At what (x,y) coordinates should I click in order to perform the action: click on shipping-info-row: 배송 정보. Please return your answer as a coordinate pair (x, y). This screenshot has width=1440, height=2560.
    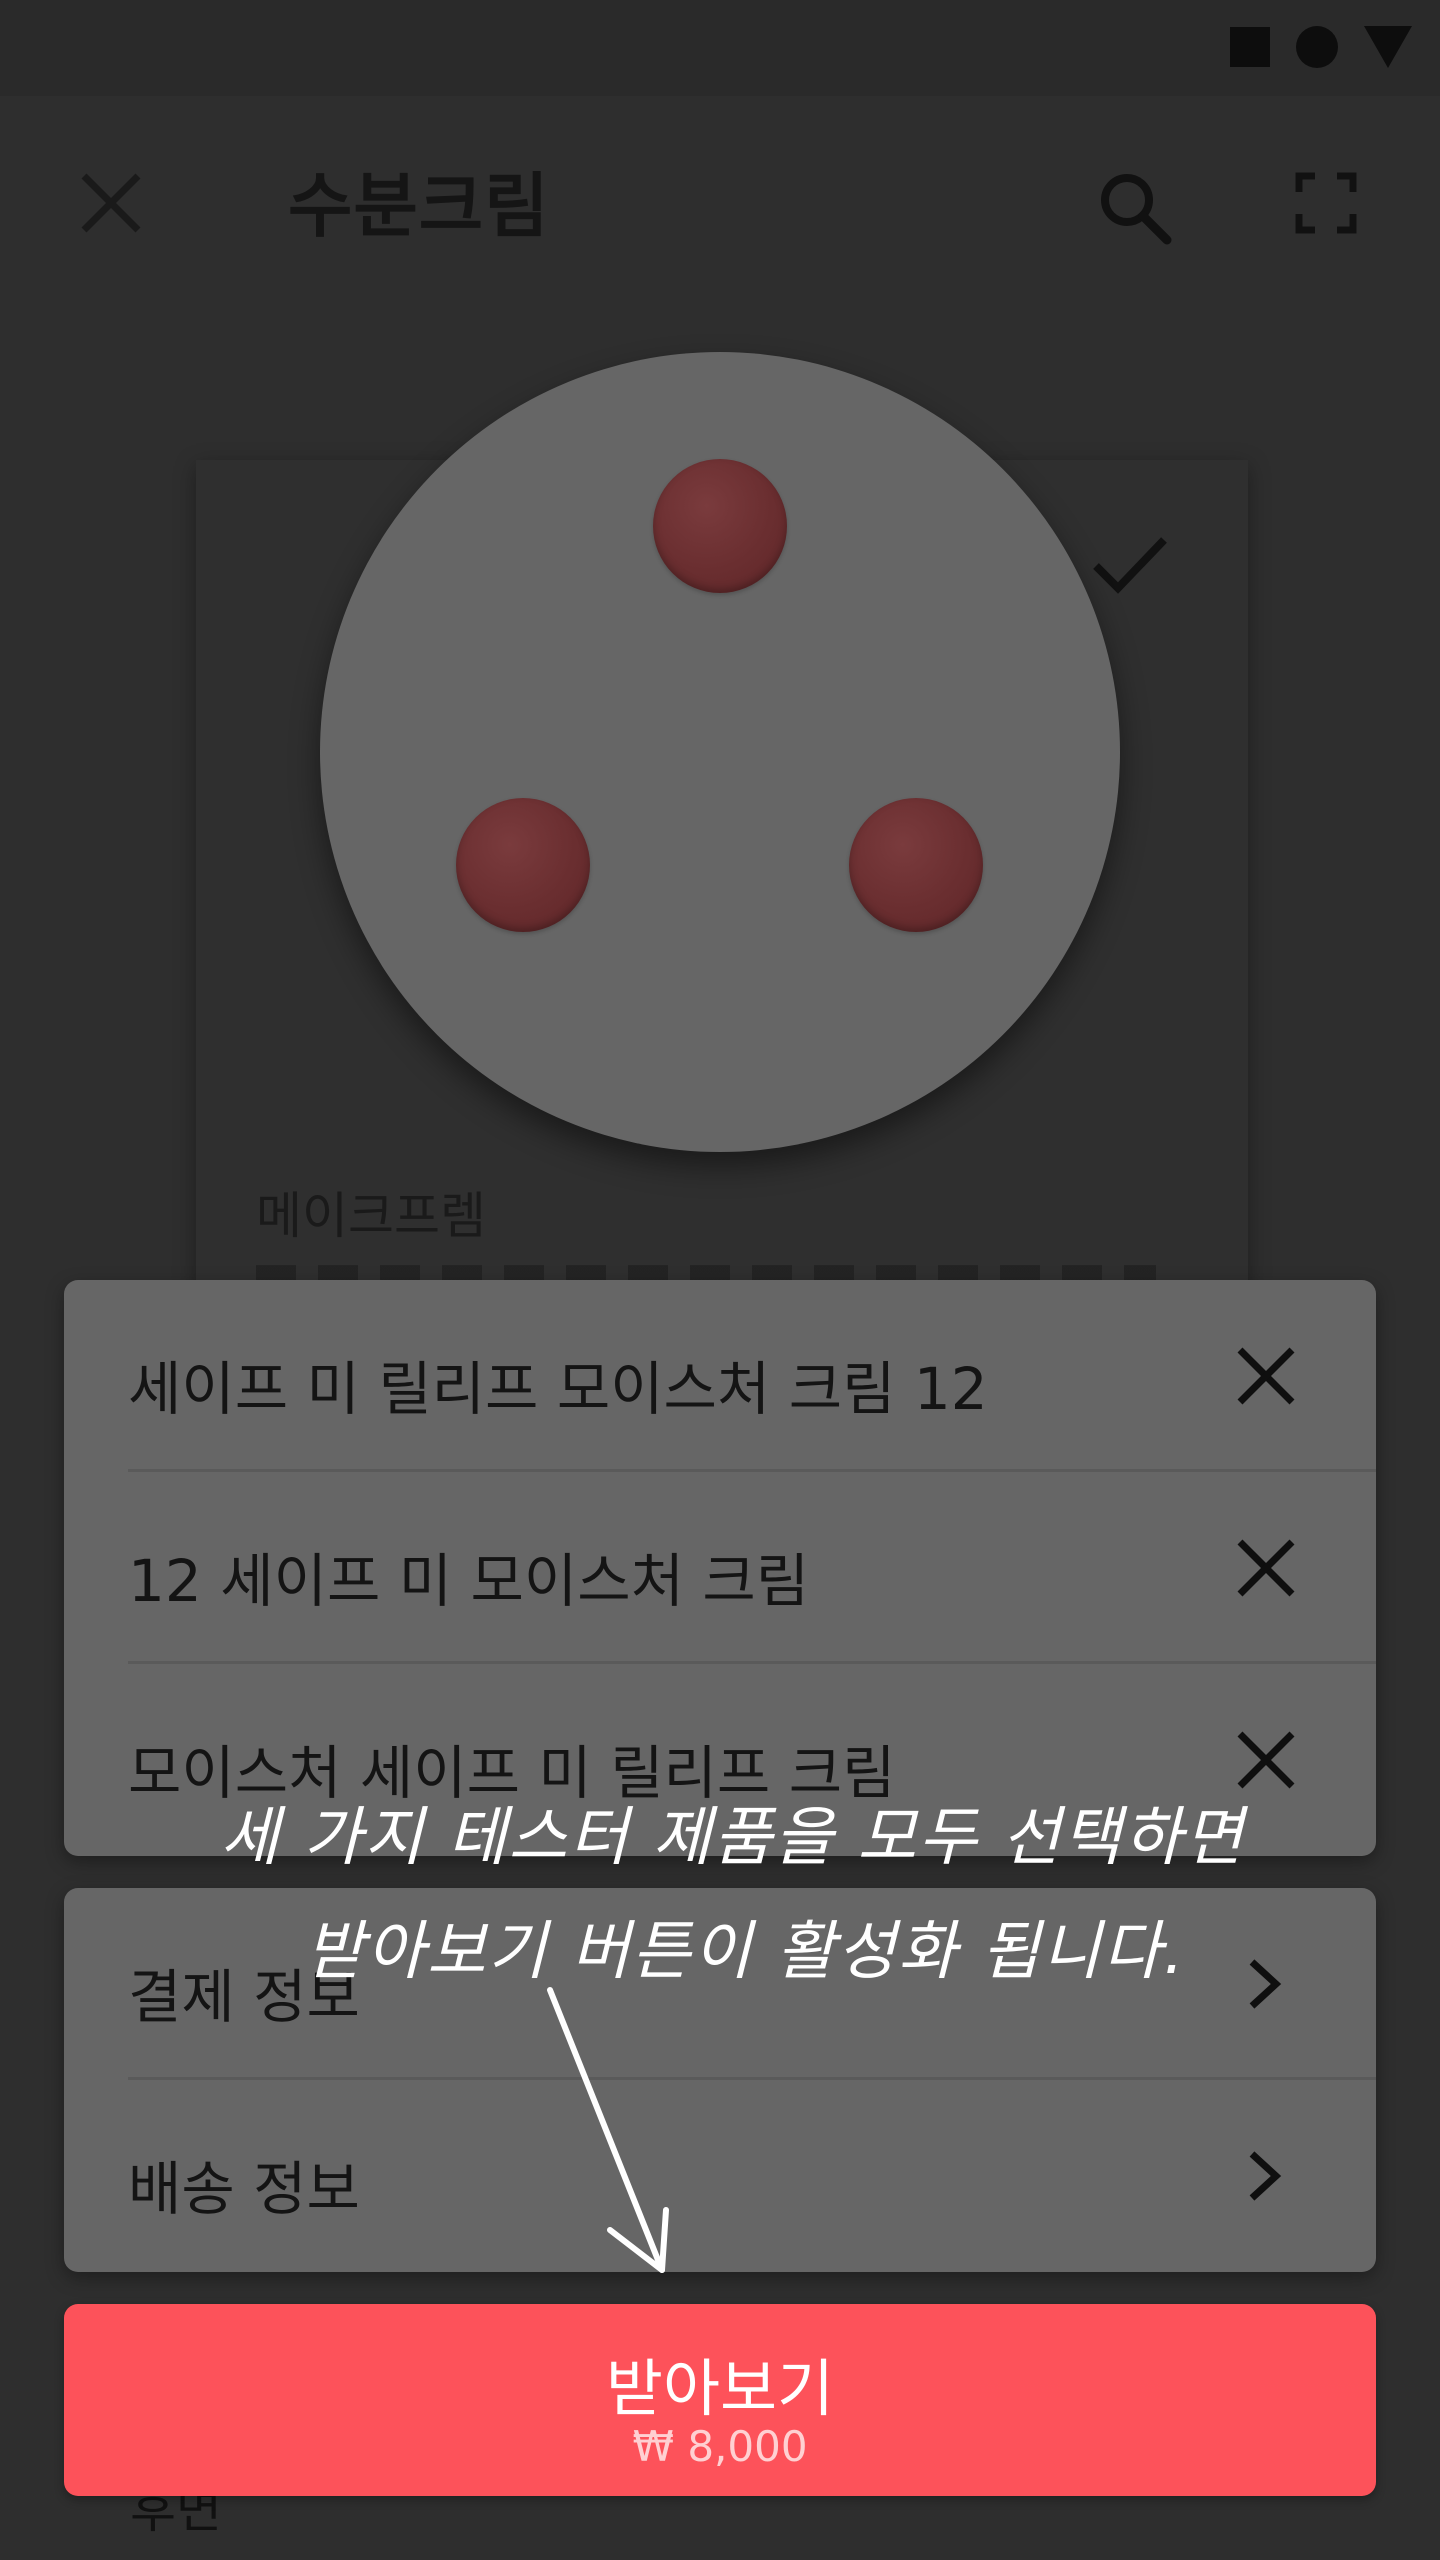
    Looking at the image, I should click on (720, 2176).